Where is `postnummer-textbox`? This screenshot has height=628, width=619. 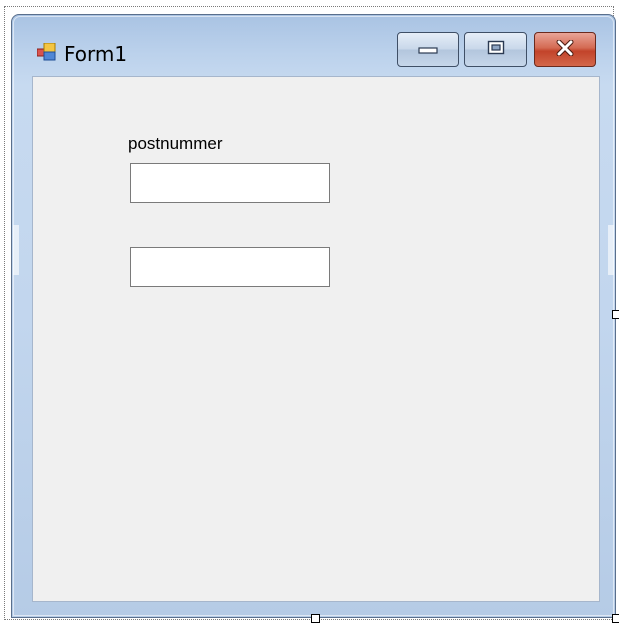 postnummer-textbox is located at coordinates (230, 183).